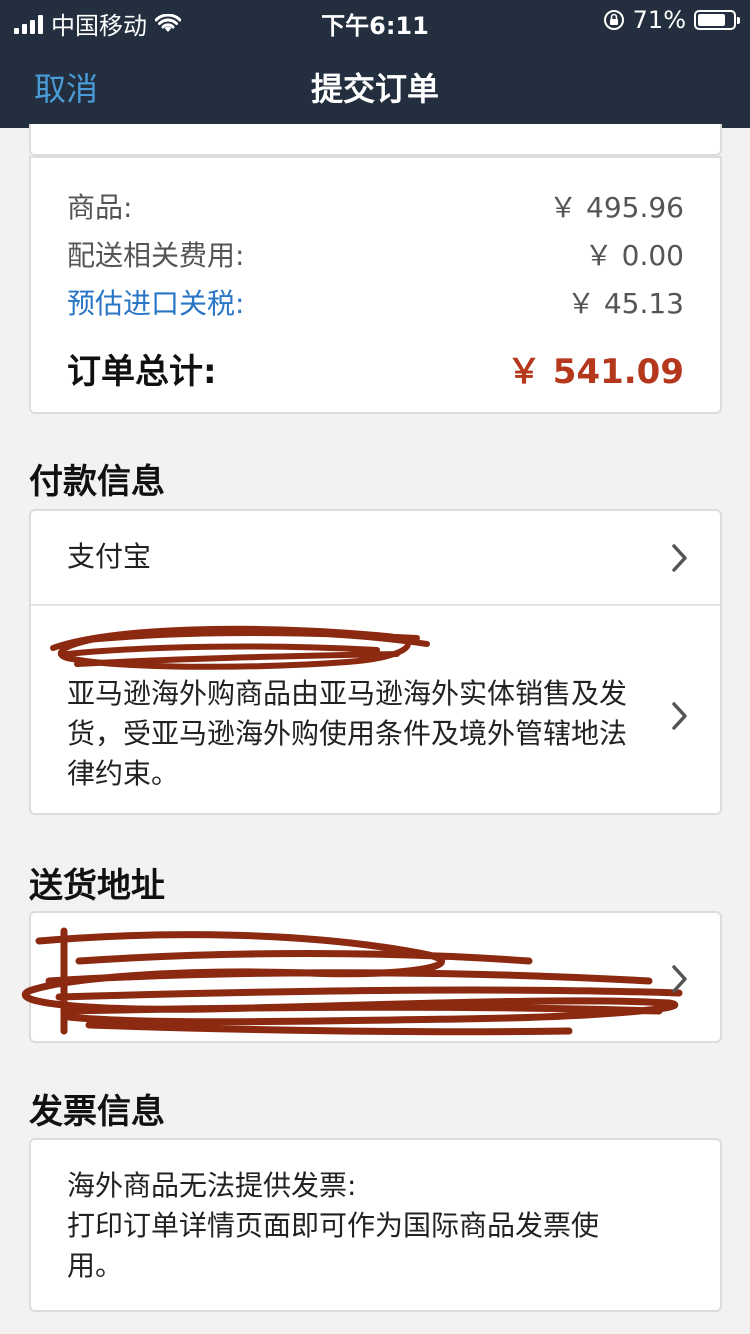  What do you see at coordinates (333, 1245) in the screenshot?
I see `invoice-line-2: 打印订单详情页面即可作为国际商品发票使用。` at bounding box center [333, 1245].